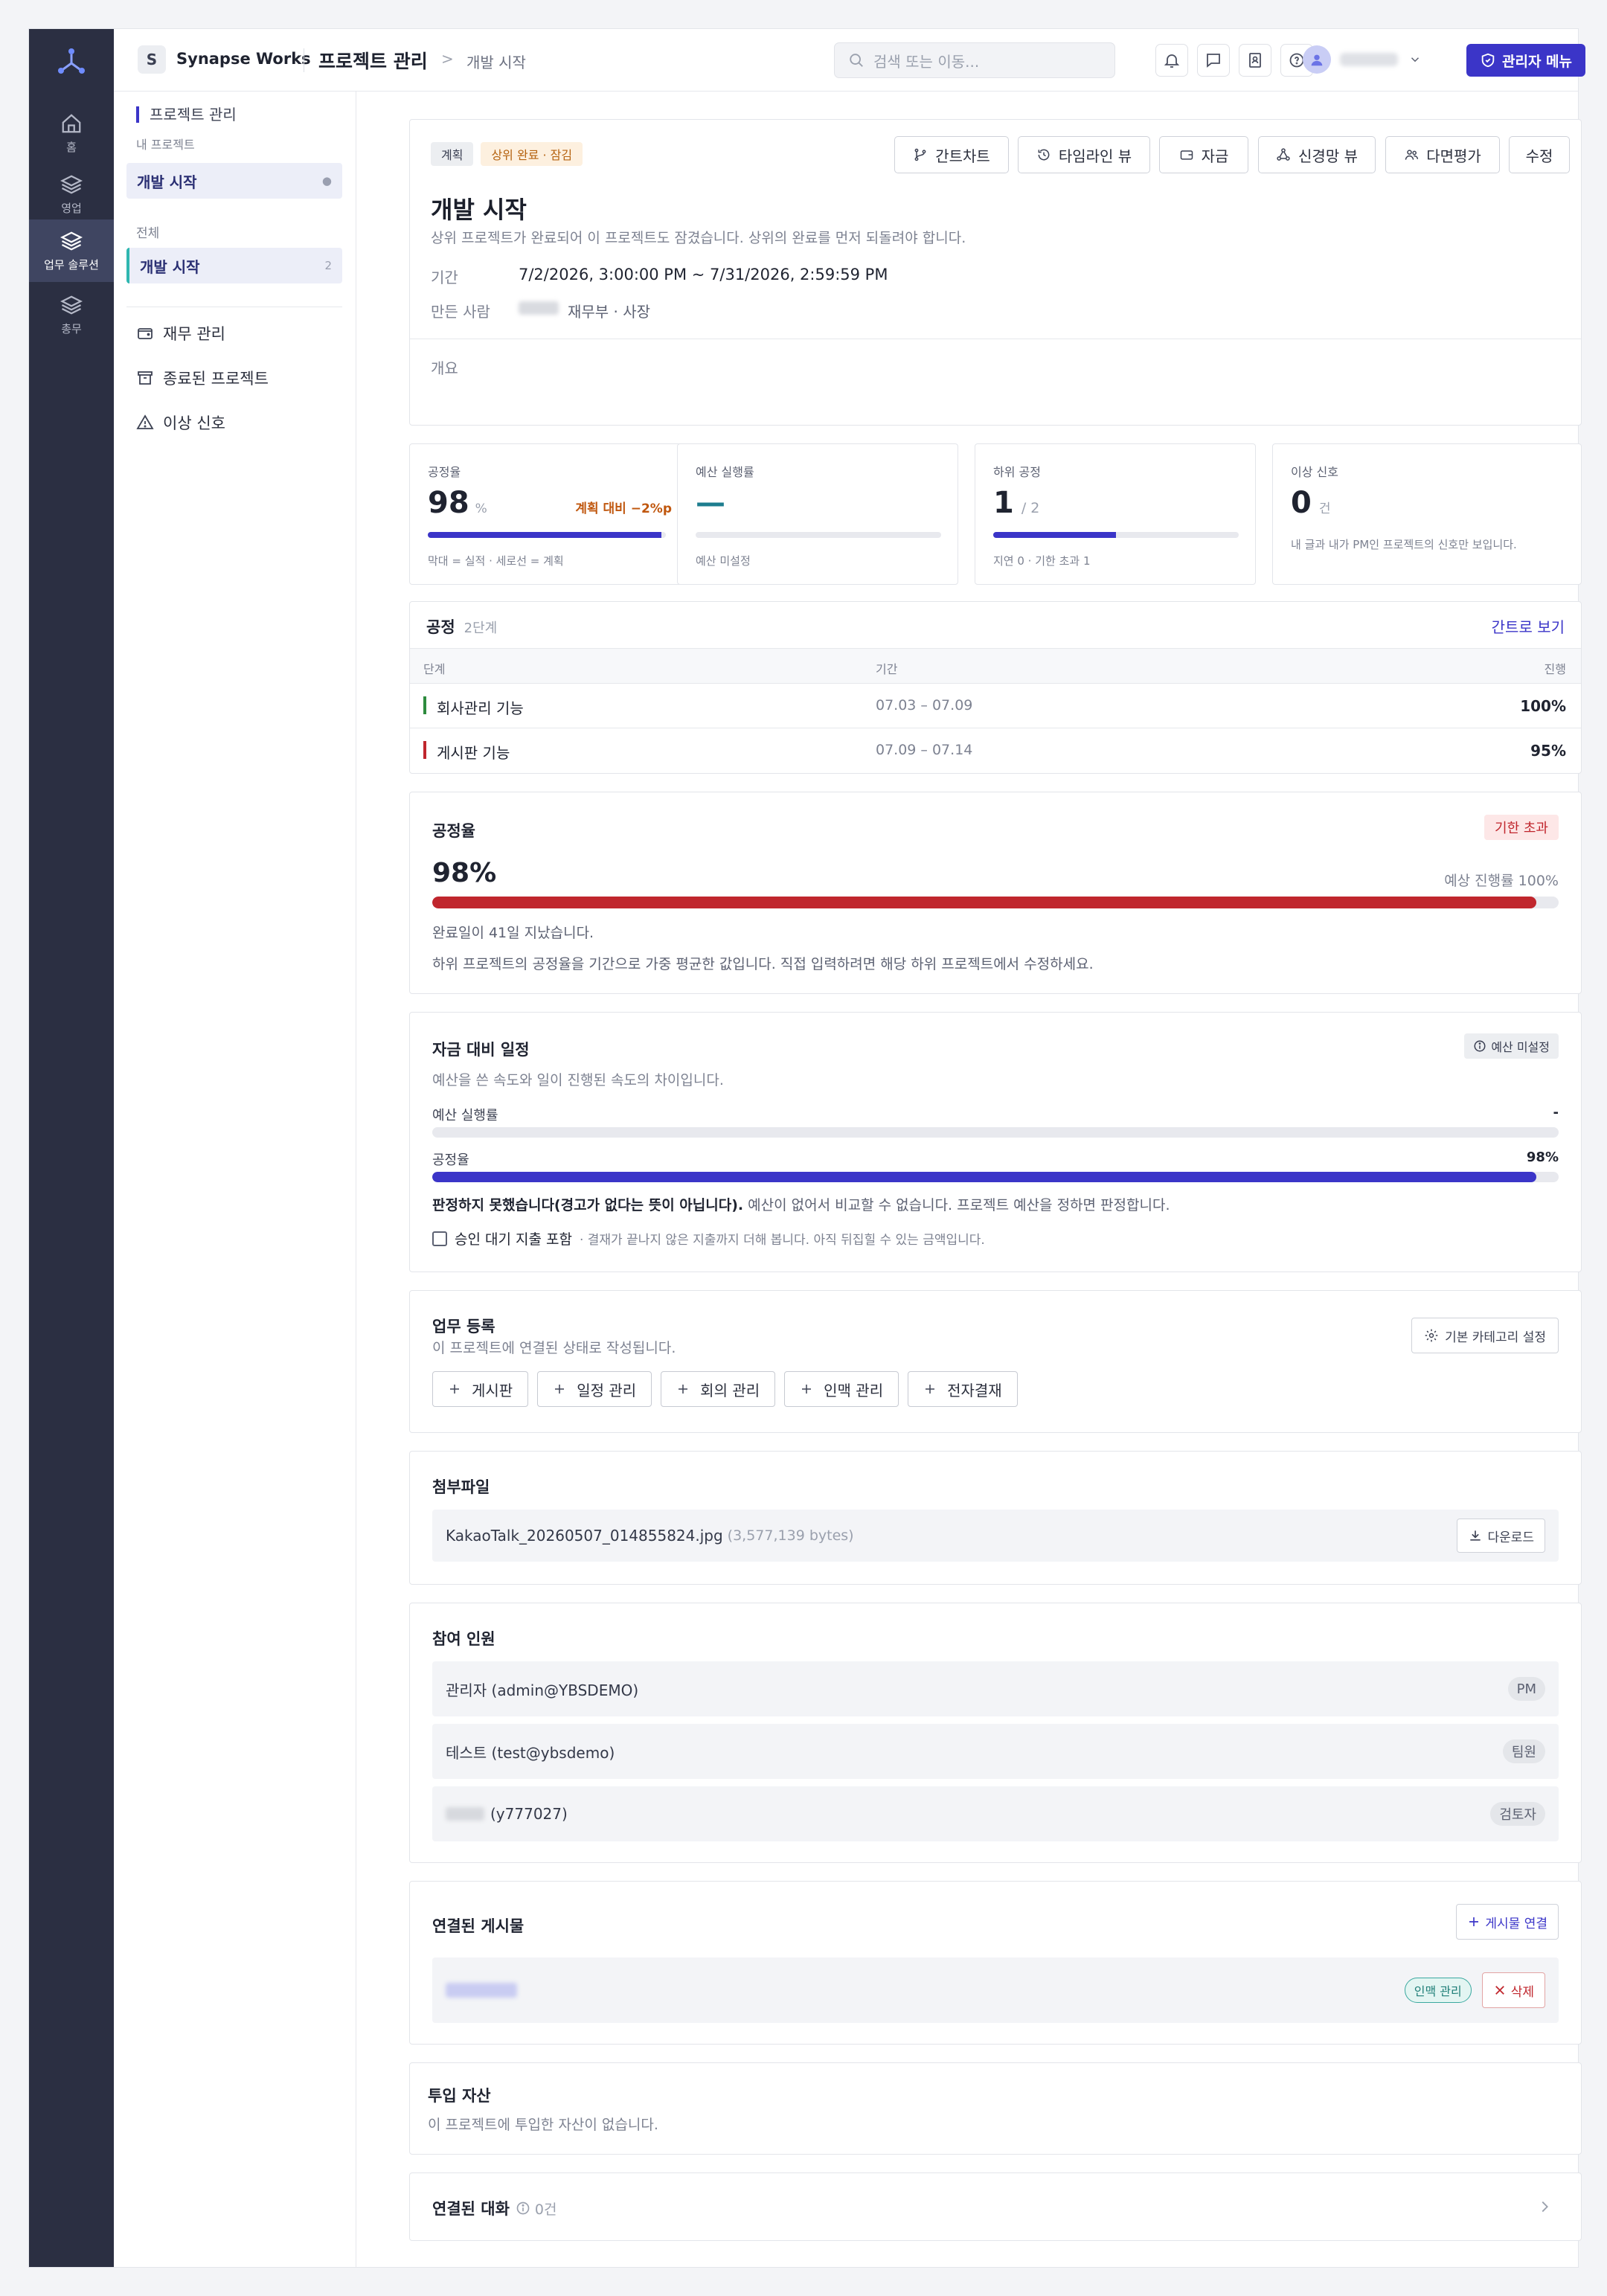 This screenshot has height=2296, width=1607. Describe the element at coordinates (1525, 60) in the screenshot. I see `admin-menu-button: 관리자 메뉴` at that location.